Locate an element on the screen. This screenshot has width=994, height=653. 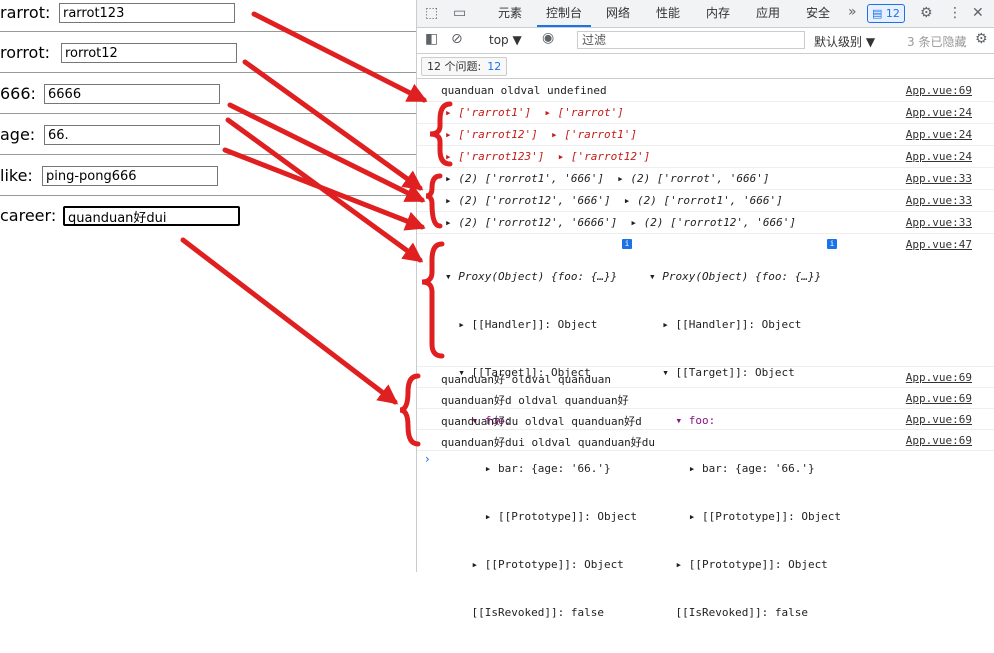
issues-bar: 12 个问题: 12 is located at coordinates (705, 66).